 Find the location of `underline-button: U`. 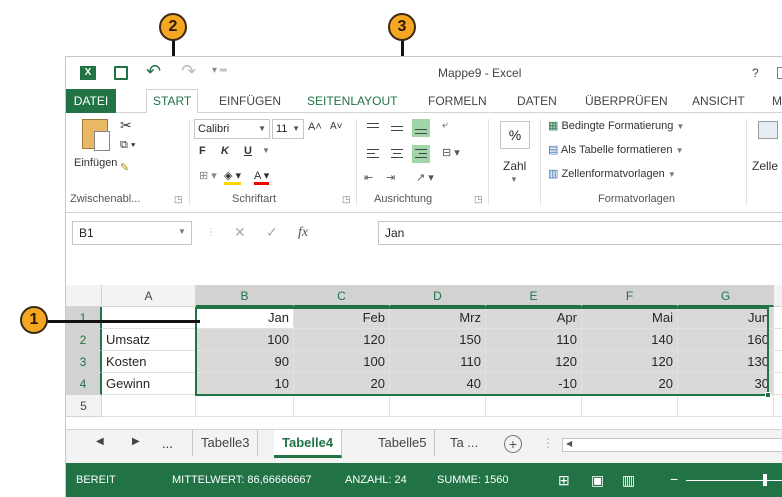

underline-button: U is located at coordinates (248, 151).